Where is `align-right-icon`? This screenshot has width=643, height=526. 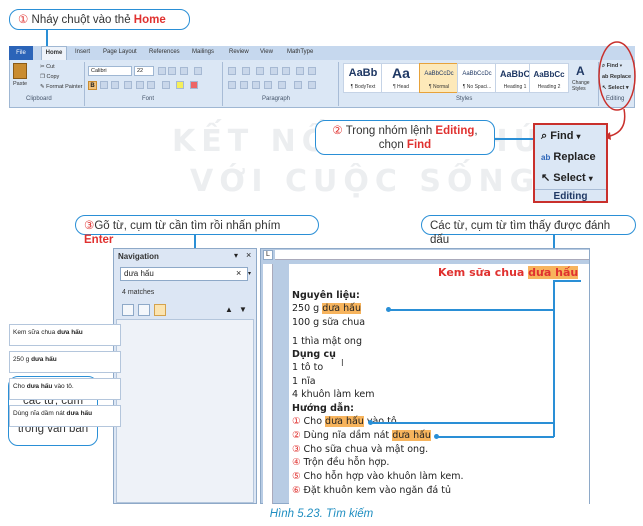
align-right-icon is located at coordinates (256, 85).